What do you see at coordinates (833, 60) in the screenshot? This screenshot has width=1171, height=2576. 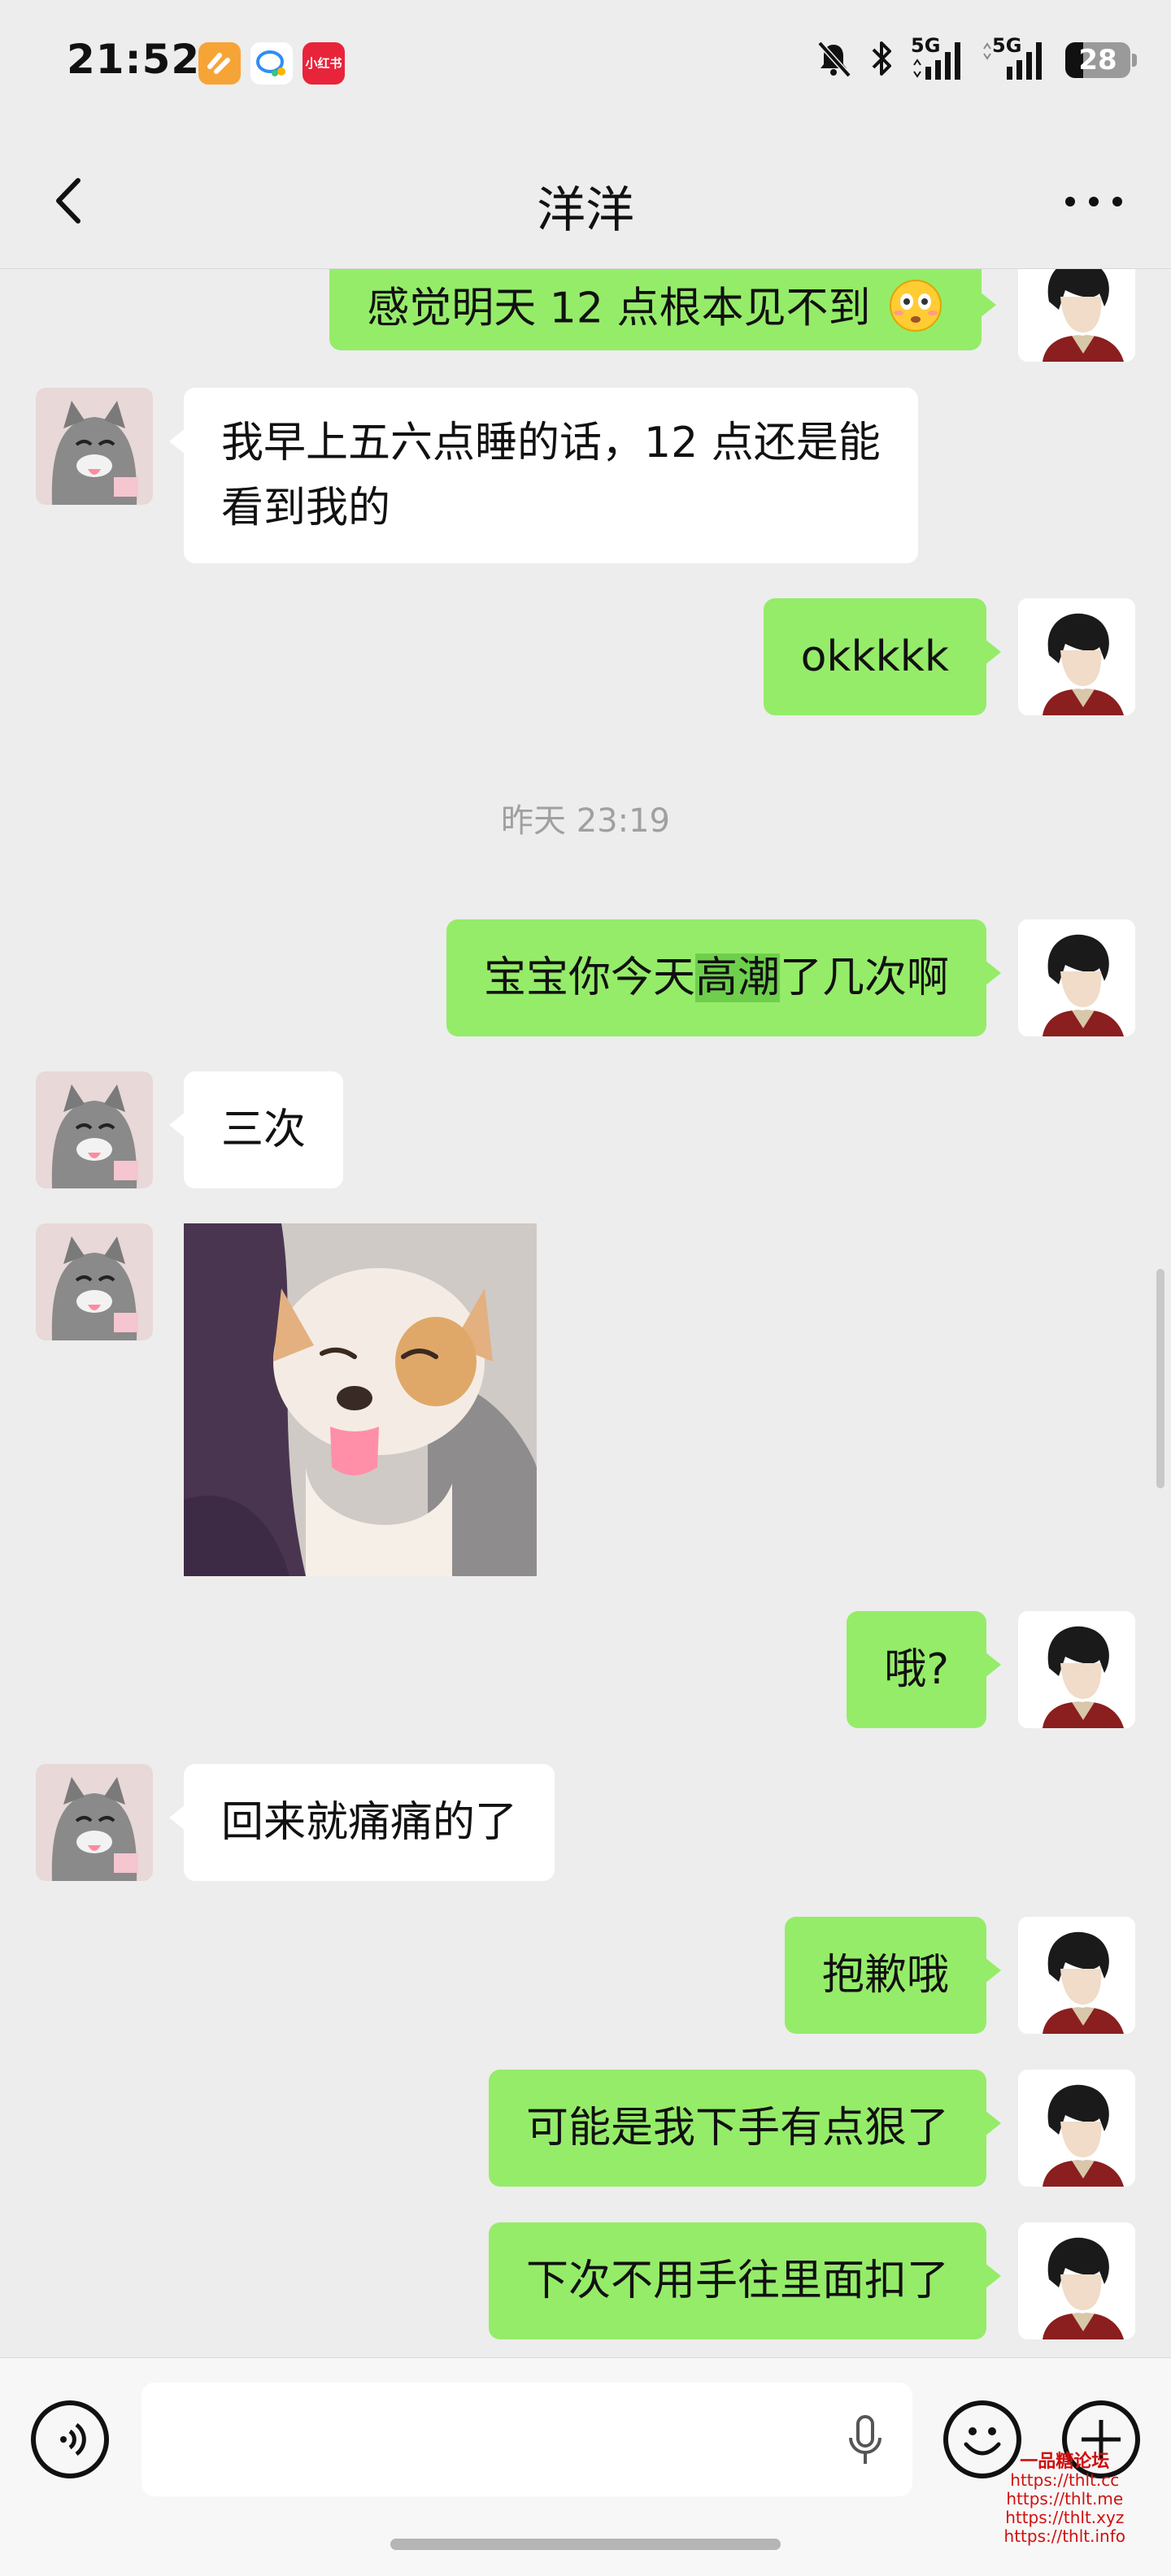 I see `mute-icon` at bounding box center [833, 60].